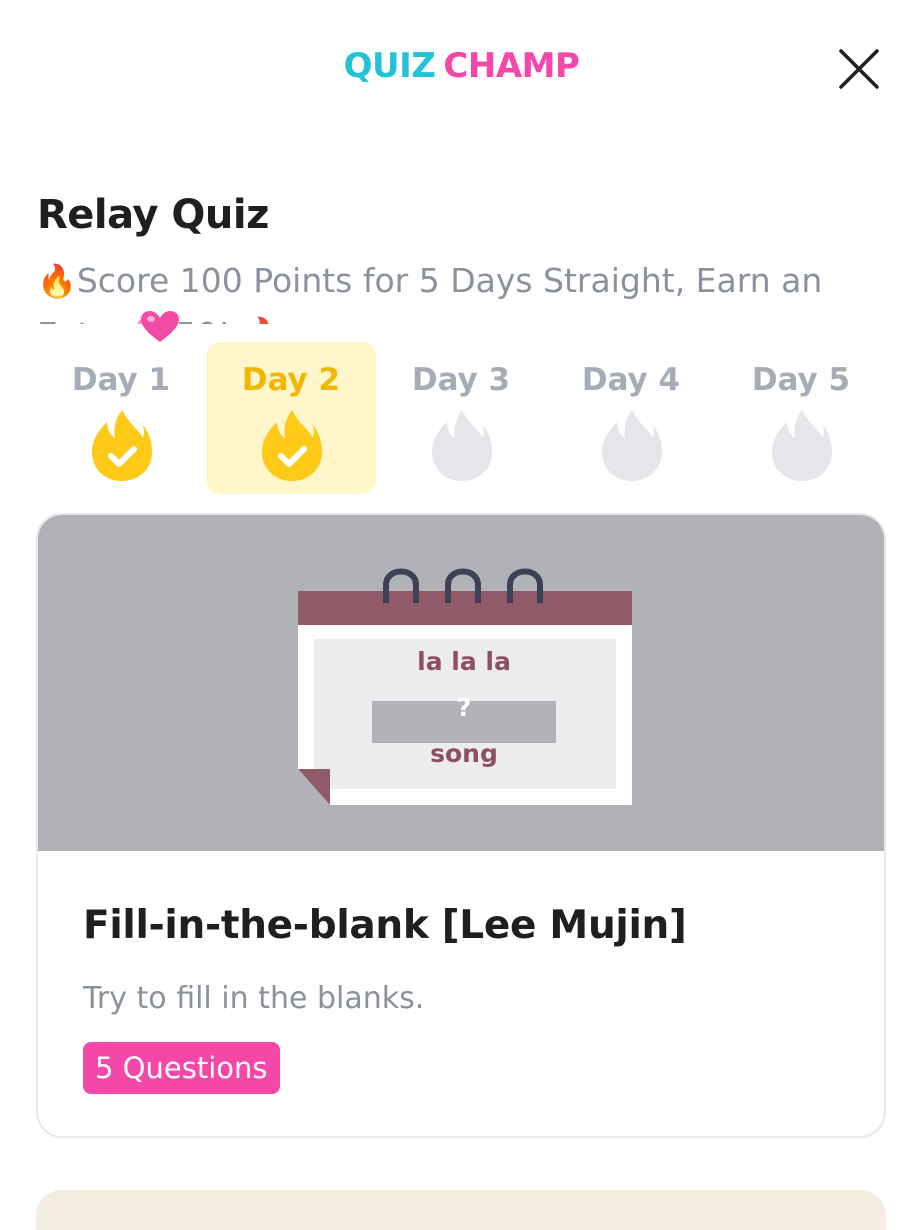 The height and width of the screenshot is (1230, 923). I want to click on tab-day-3: Day 3, so click(461, 418).